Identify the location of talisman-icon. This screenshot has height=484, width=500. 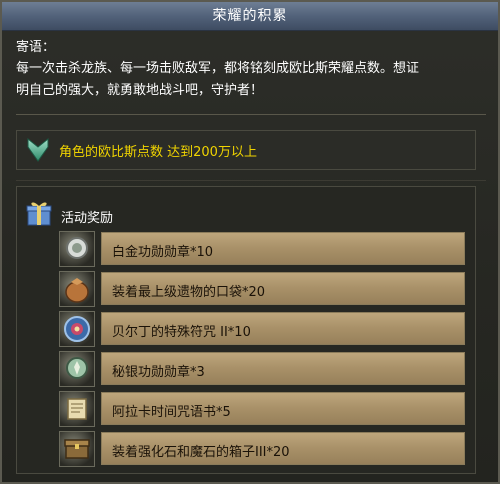
(77, 329).